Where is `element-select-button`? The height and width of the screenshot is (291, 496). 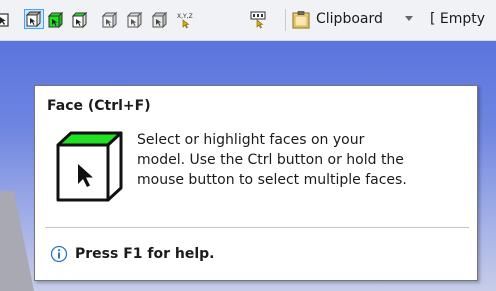 element-select-button is located at coordinates (160, 20).